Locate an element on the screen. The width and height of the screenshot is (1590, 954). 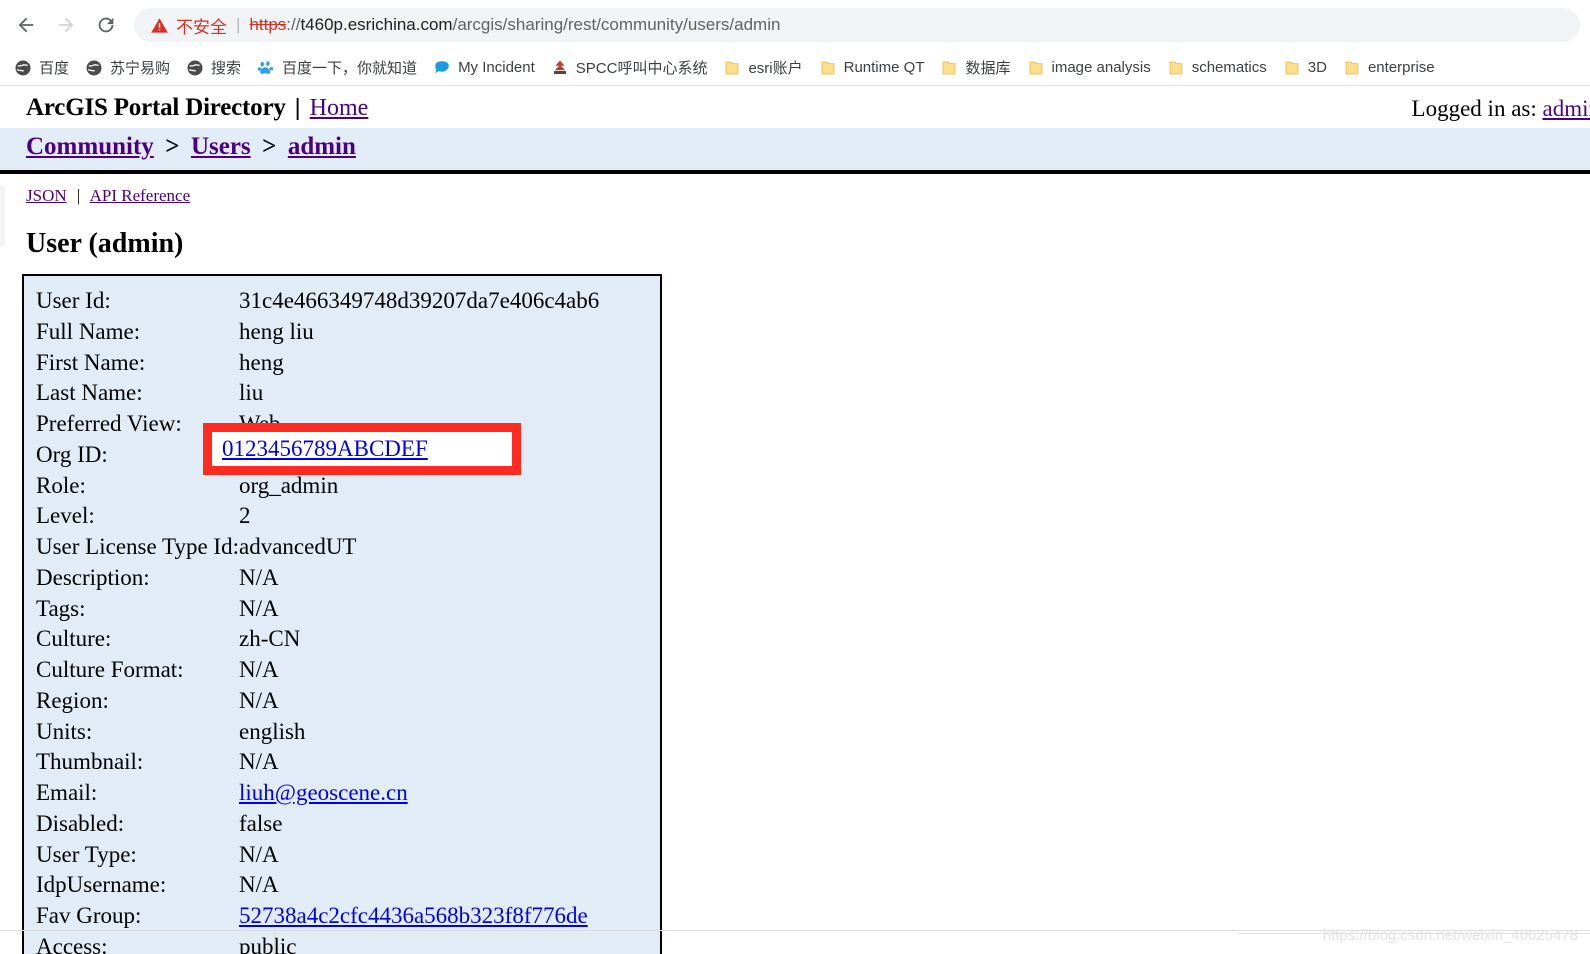
property-key: IdpUsername: is located at coordinates (101, 885).